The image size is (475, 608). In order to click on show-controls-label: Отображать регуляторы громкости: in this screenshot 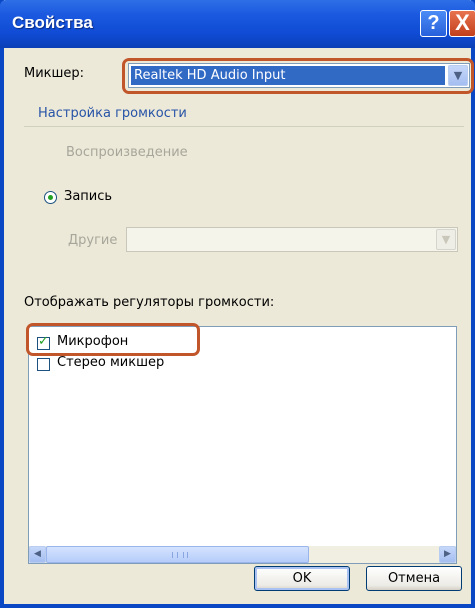, I will do `click(149, 302)`.